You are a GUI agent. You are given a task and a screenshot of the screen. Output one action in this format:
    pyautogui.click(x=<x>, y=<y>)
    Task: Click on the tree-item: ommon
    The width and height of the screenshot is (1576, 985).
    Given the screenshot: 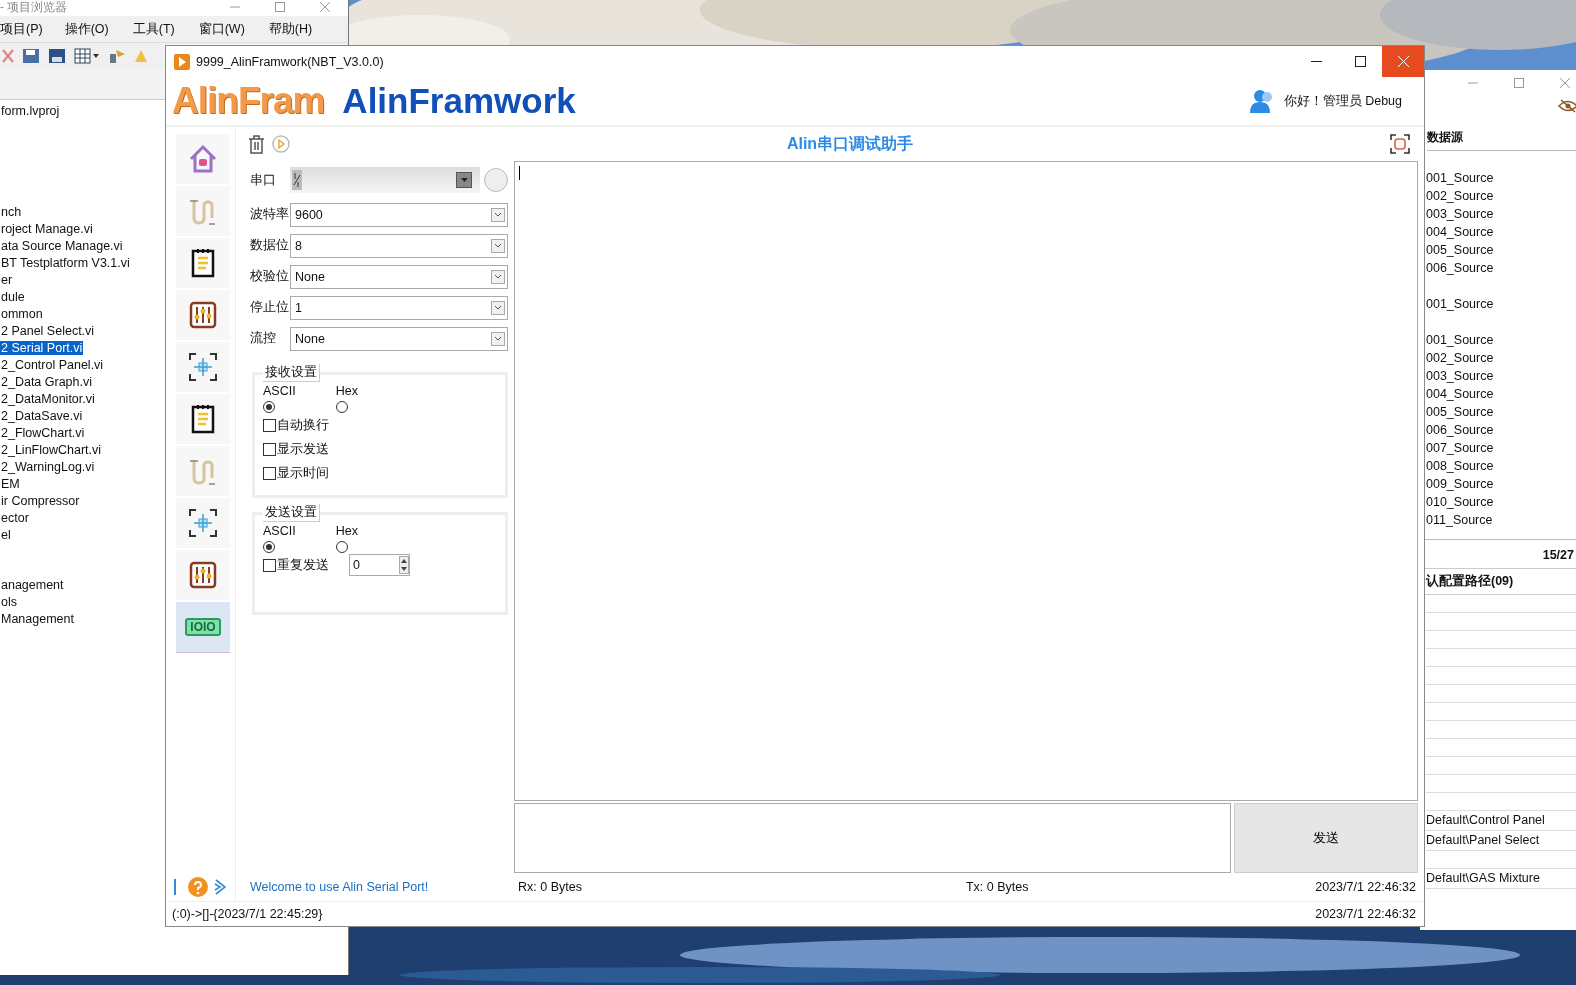 What is the action you would take?
    pyautogui.click(x=22, y=314)
    